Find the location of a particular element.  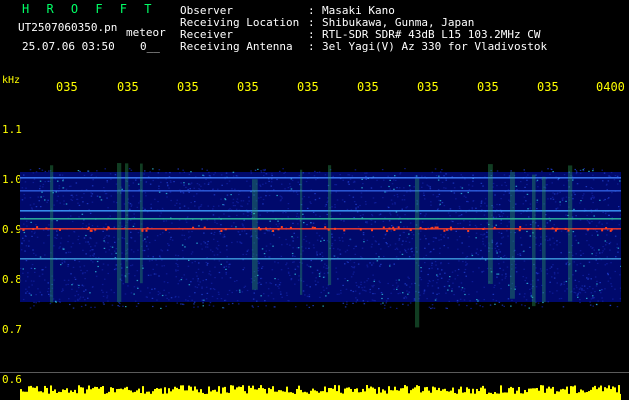

carrier-line is located at coordinates (320, 259).